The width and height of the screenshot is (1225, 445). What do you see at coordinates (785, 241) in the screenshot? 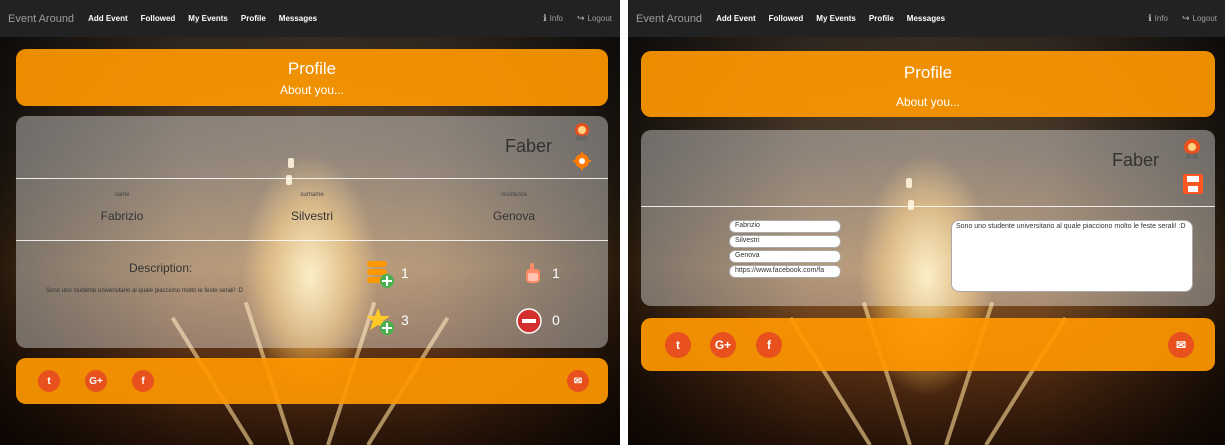
I see `surname-input: Silvestri` at bounding box center [785, 241].